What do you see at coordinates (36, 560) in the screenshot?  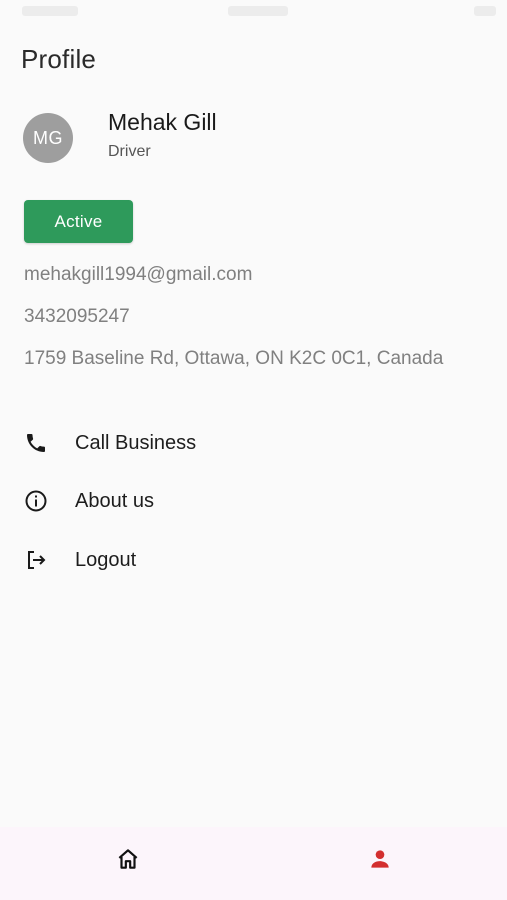 I see `logout-icon` at bounding box center [36, 560].